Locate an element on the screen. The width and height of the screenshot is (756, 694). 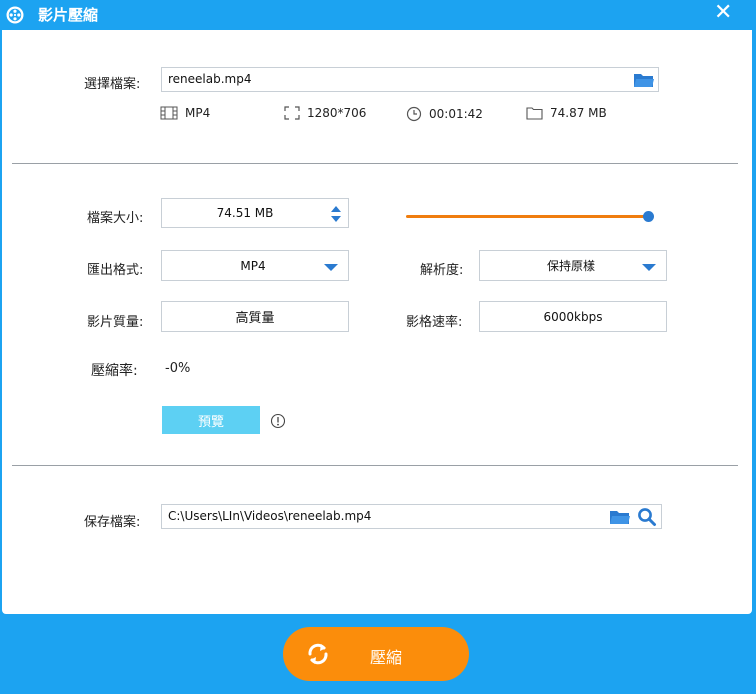
compression-ratio-label: 壓縮率: is located at coordinates (114, 371).